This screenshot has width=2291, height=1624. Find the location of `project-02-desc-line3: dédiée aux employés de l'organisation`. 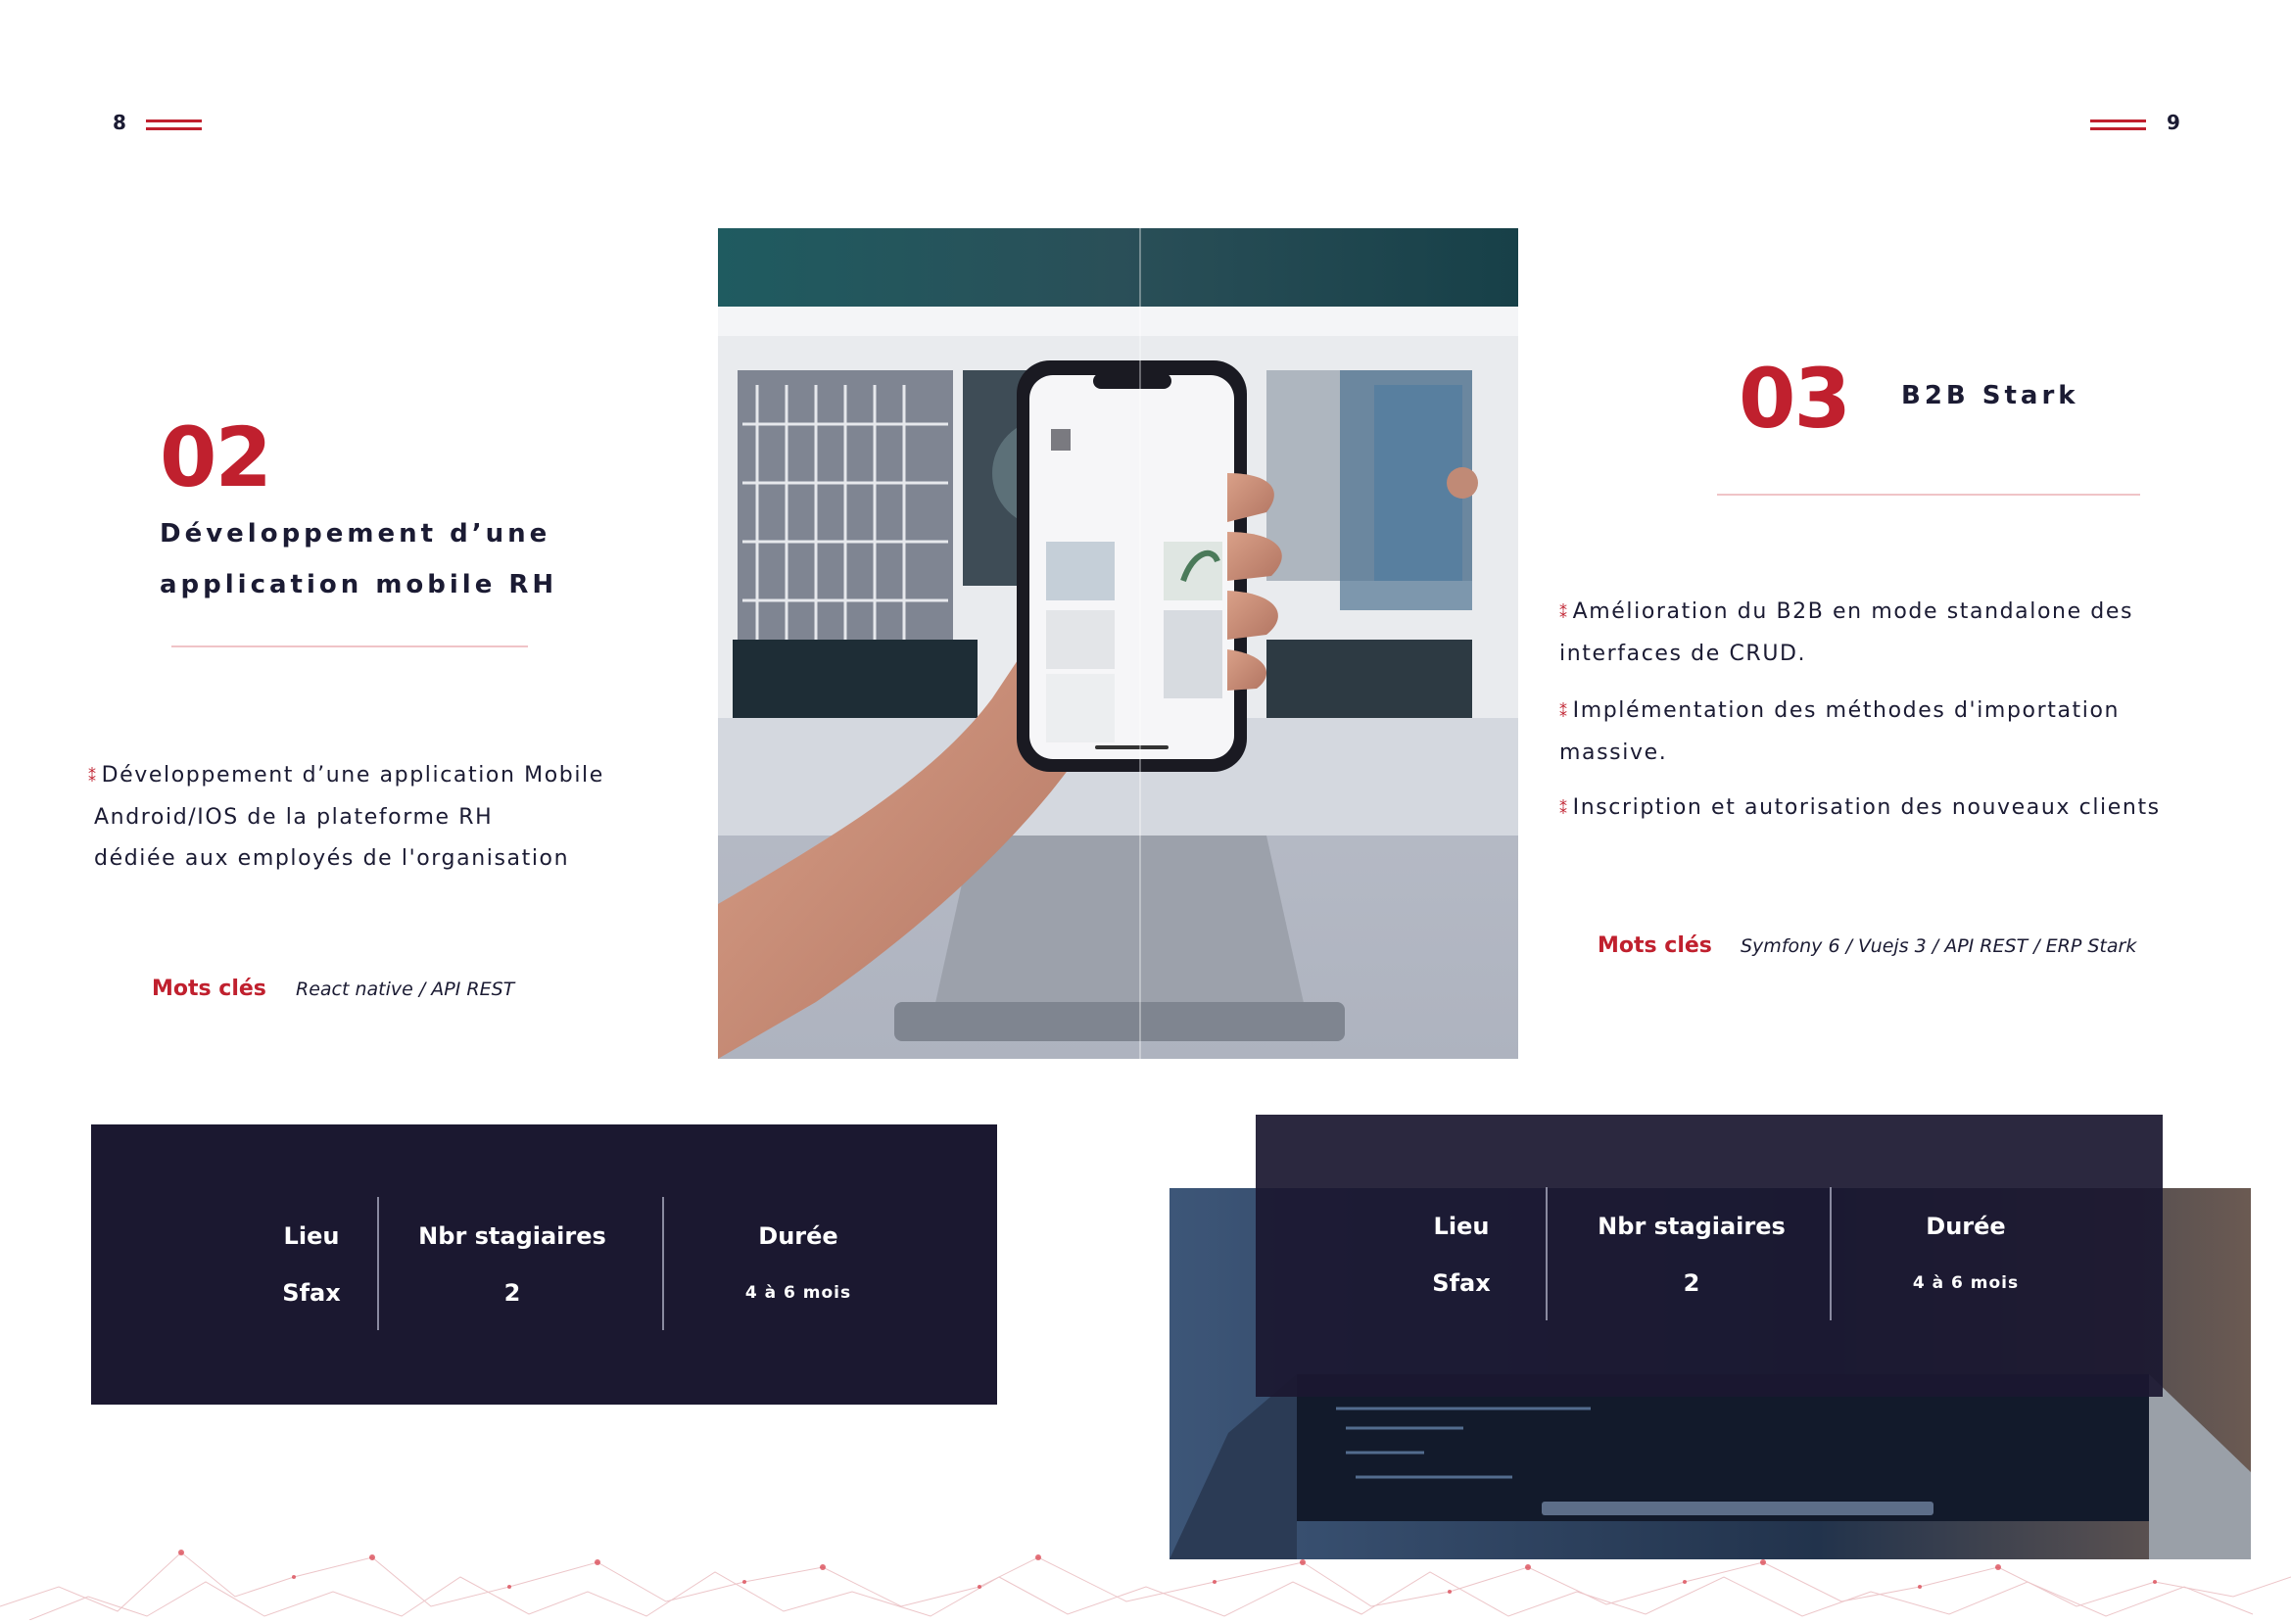

project-02-desc-line3: dédiée aux employés de l'organisation is located at coordinates (332, 858).